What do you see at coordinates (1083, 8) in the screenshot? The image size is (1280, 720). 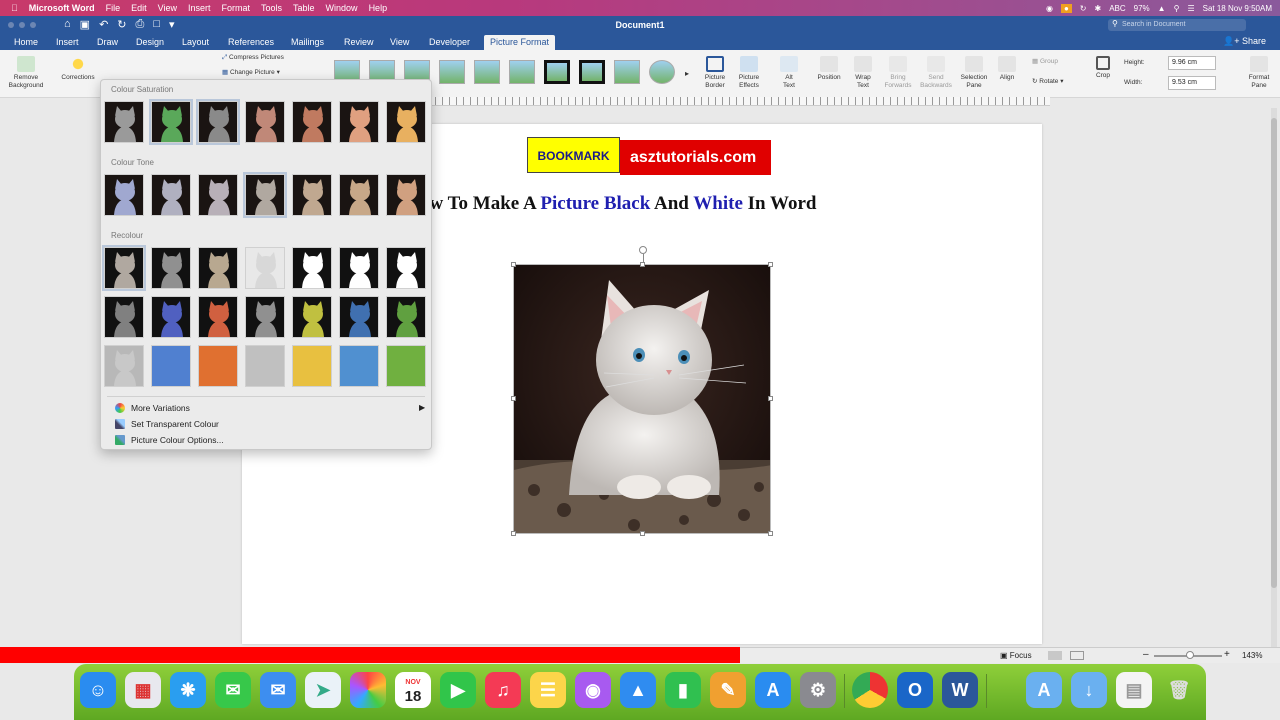 I see `sync-icon: ↻` at bounding box center [1083, 8].